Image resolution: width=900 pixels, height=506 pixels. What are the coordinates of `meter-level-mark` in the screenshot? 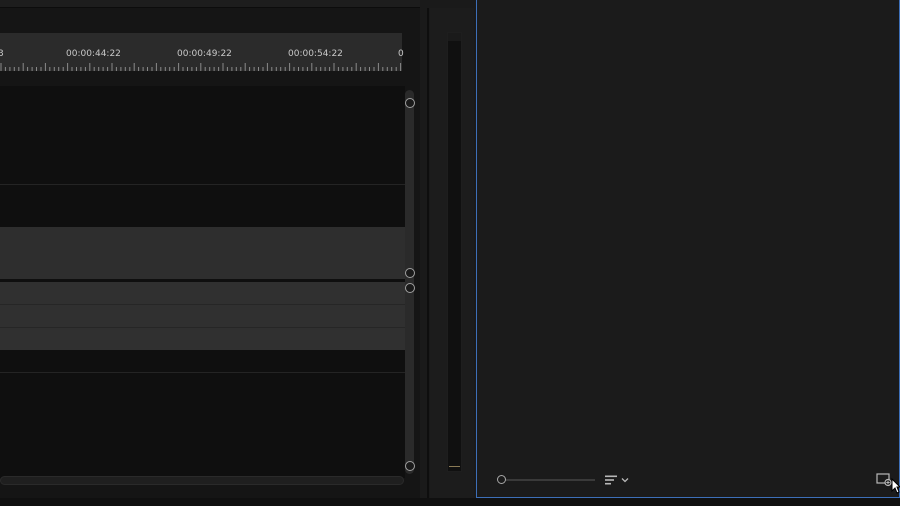 It's located at (454, 466).